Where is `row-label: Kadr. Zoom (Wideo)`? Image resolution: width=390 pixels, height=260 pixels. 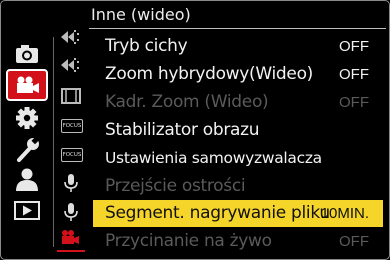
row-label: Kadr. Zoom (Wideo) is located at coordinates (187, 102).